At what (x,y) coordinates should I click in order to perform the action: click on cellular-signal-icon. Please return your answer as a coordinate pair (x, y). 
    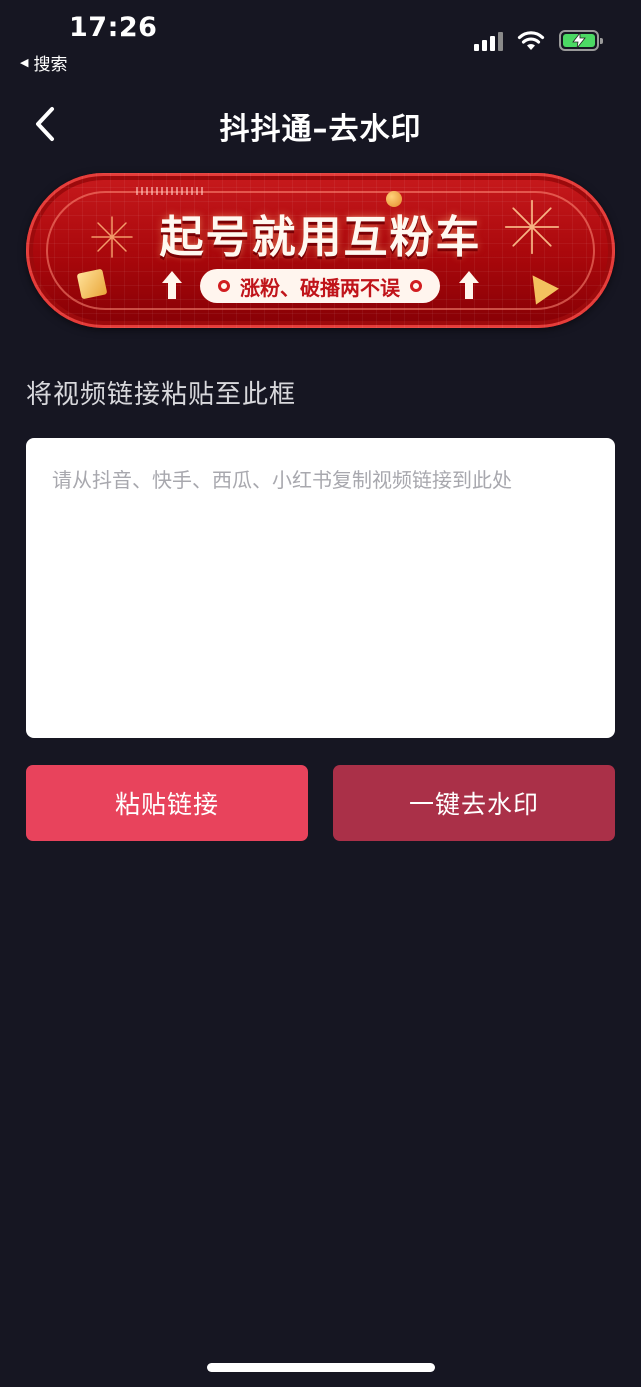
    Looking at the image, I should click on (488, 41).